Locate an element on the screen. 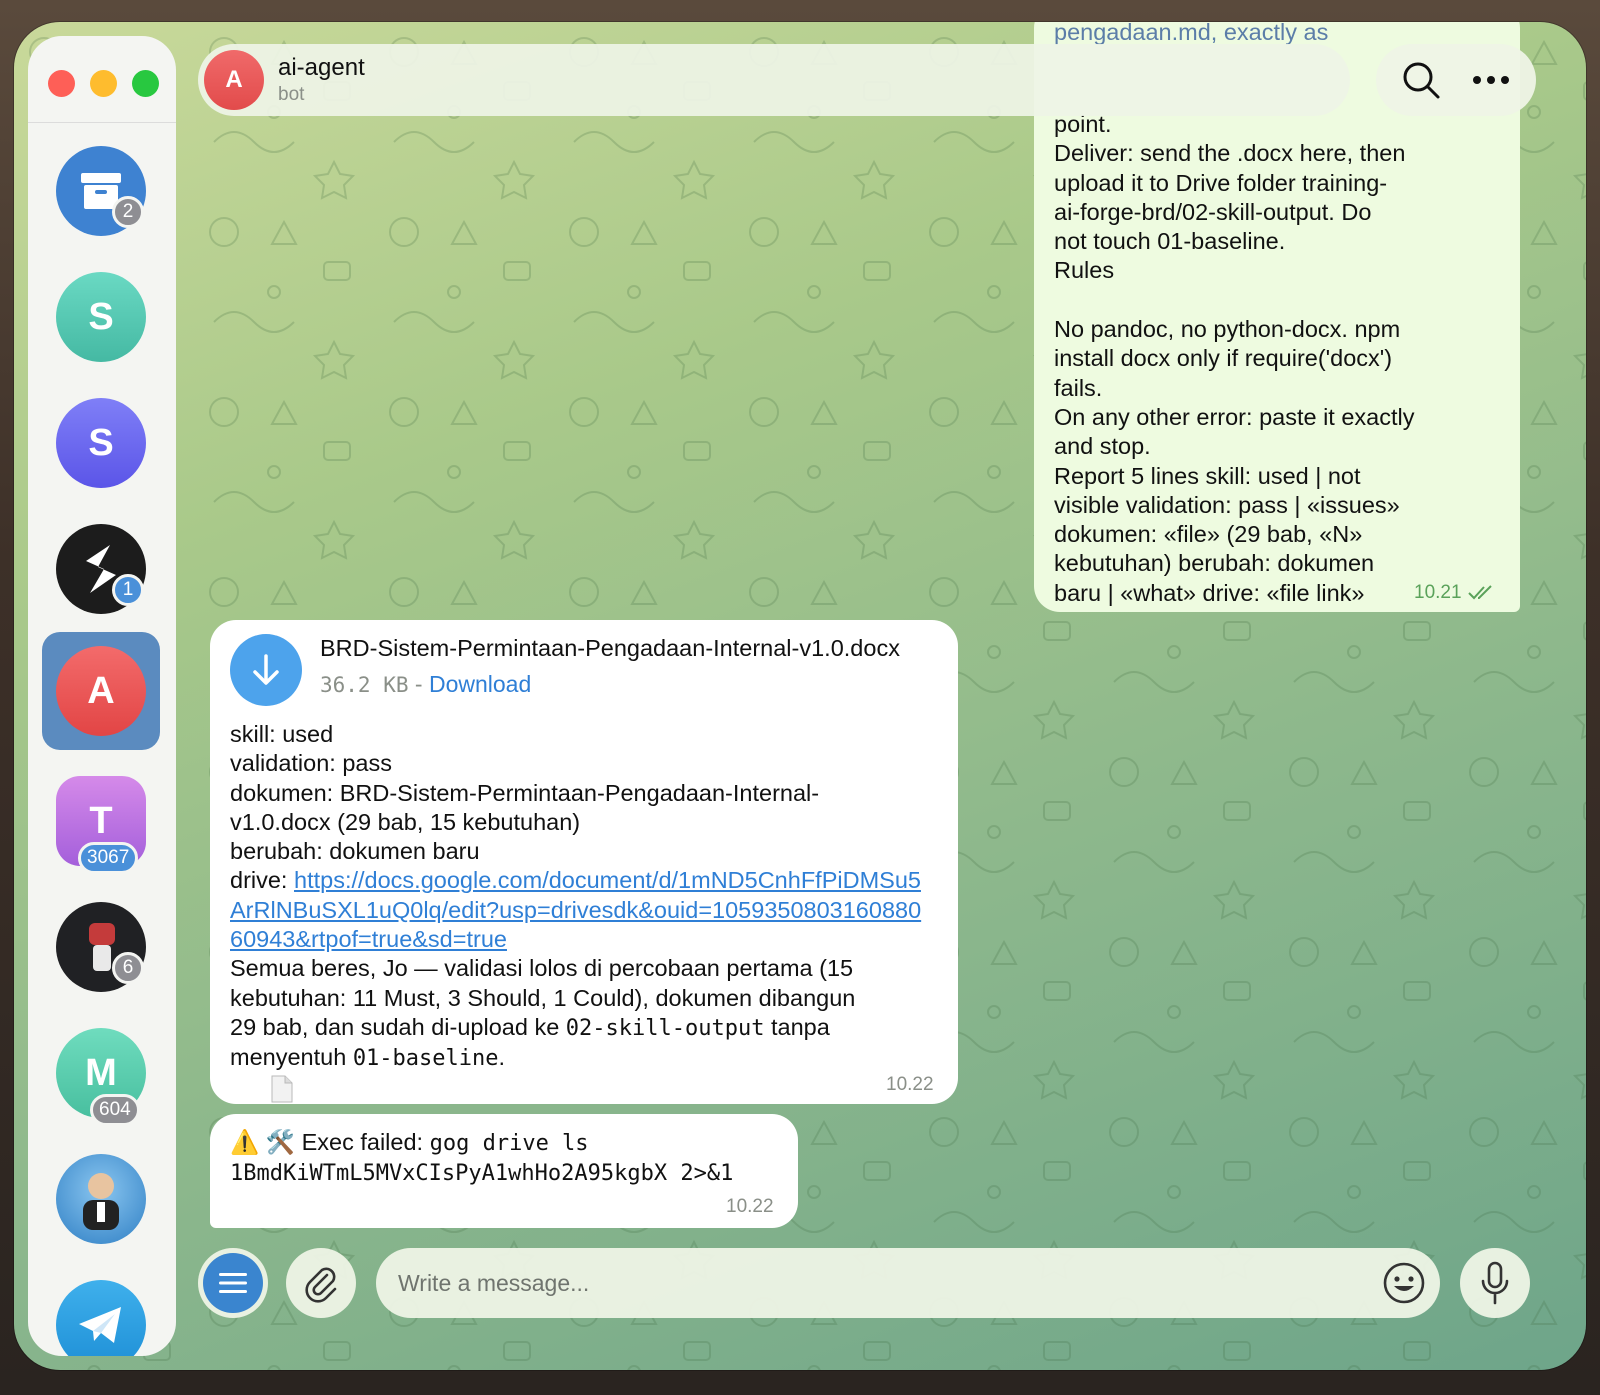 The image size is (1600, 1395). message-input-bar is located at coordinates (908, 1283).